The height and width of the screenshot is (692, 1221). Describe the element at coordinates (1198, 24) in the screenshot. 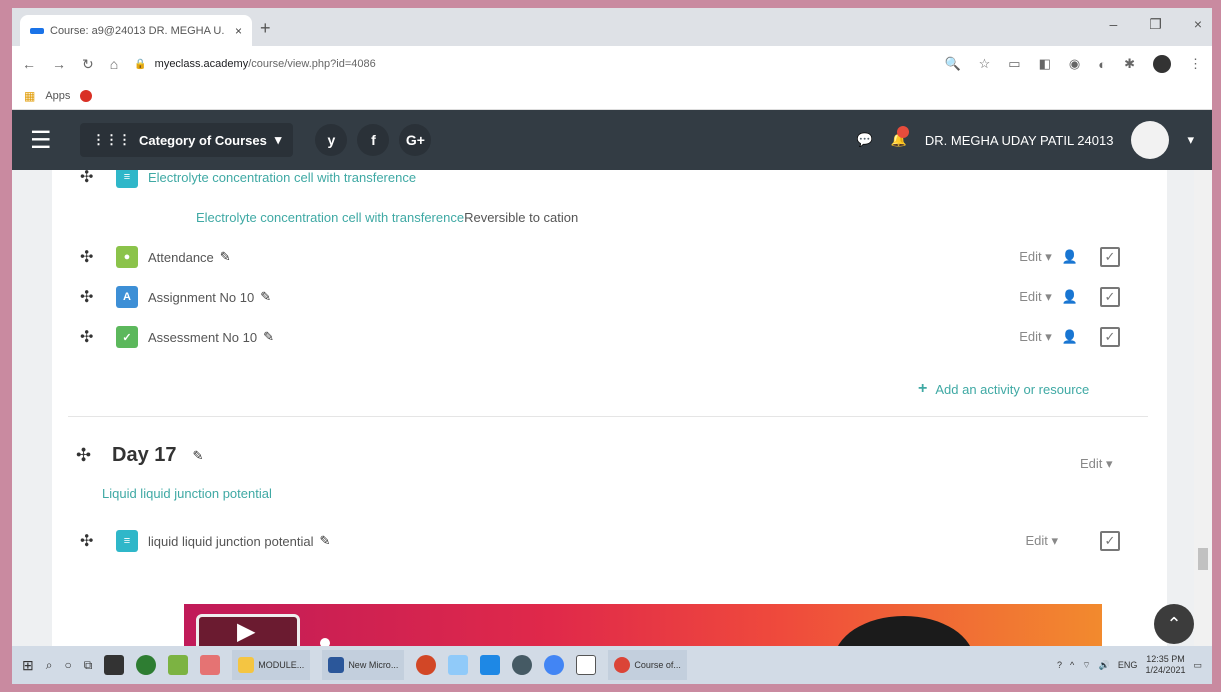

I see `close-window-button: ×` at that location.